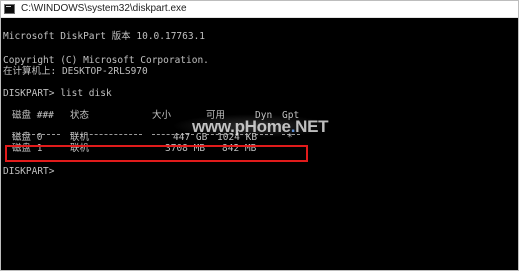 The height and width of the screenshot is (271, 519). Describe the element at coordinates (80, 115) in the screenshot. I see `header-status: 状态` at that location.